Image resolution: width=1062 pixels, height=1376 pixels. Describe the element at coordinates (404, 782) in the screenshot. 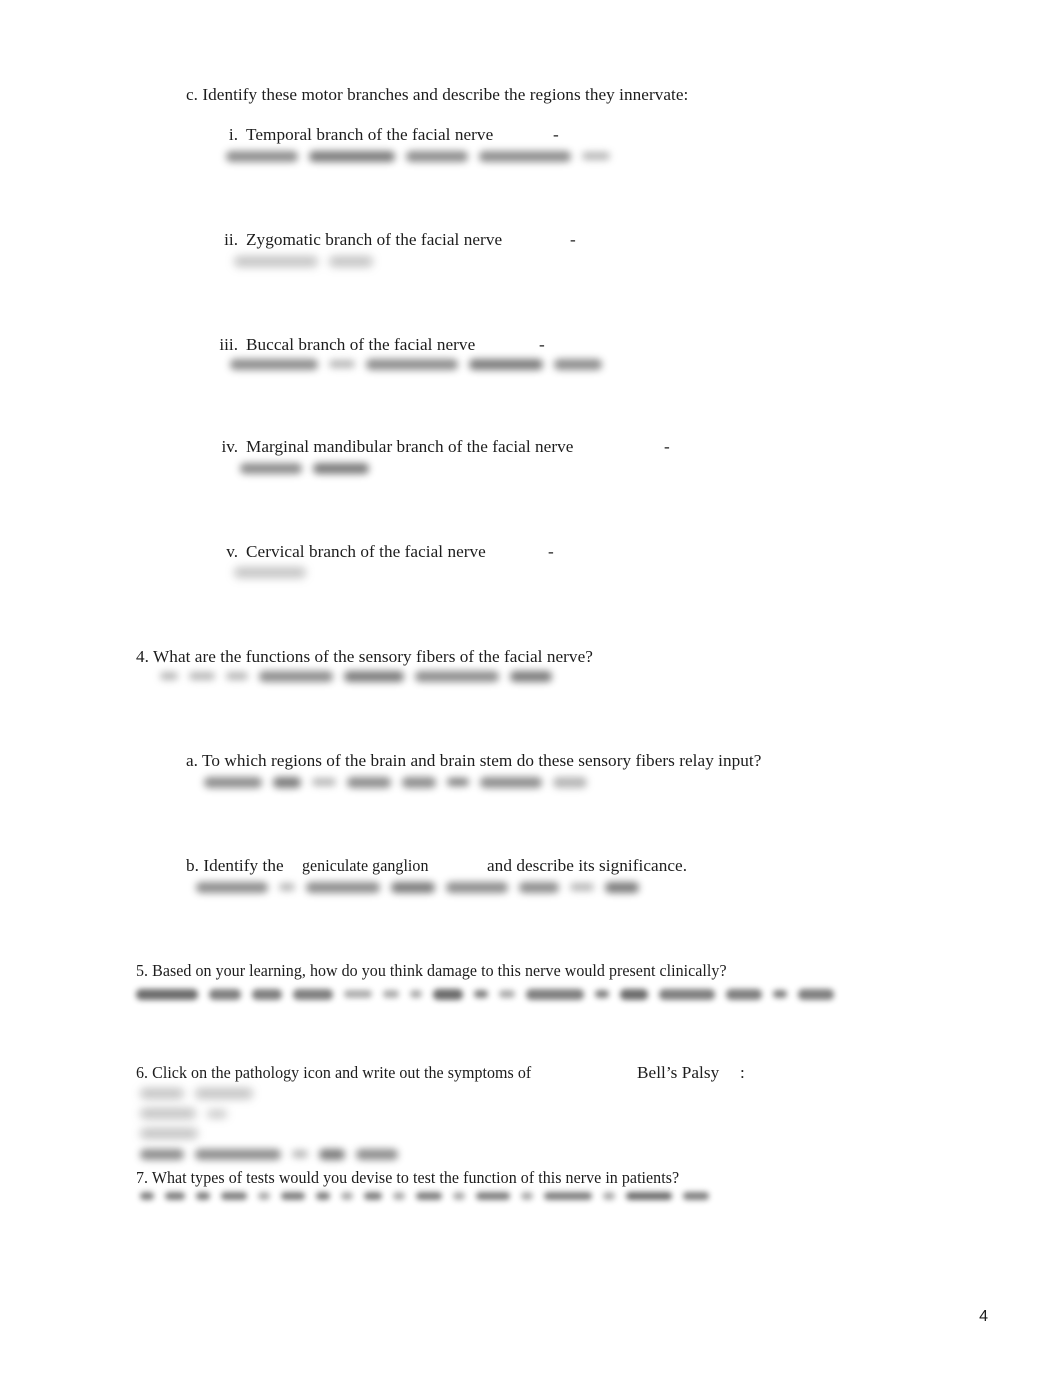

I see `handwritten-answer-q4a` at that location.